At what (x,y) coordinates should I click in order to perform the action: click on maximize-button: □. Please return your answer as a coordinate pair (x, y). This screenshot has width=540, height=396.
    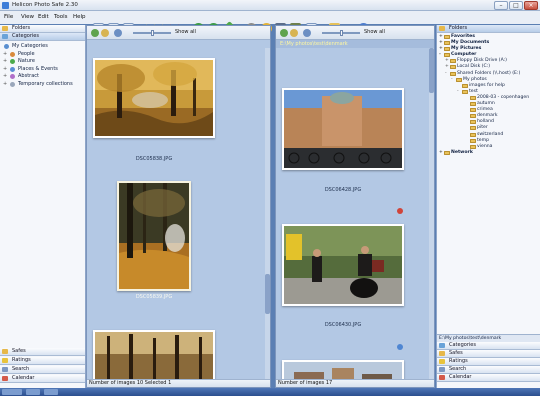
    Looking at the image, I should click on (516, 5).